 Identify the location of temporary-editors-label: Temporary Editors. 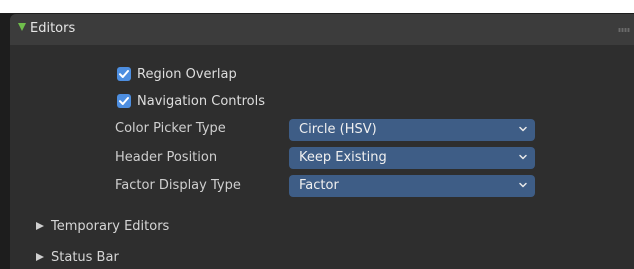
(110, 226).